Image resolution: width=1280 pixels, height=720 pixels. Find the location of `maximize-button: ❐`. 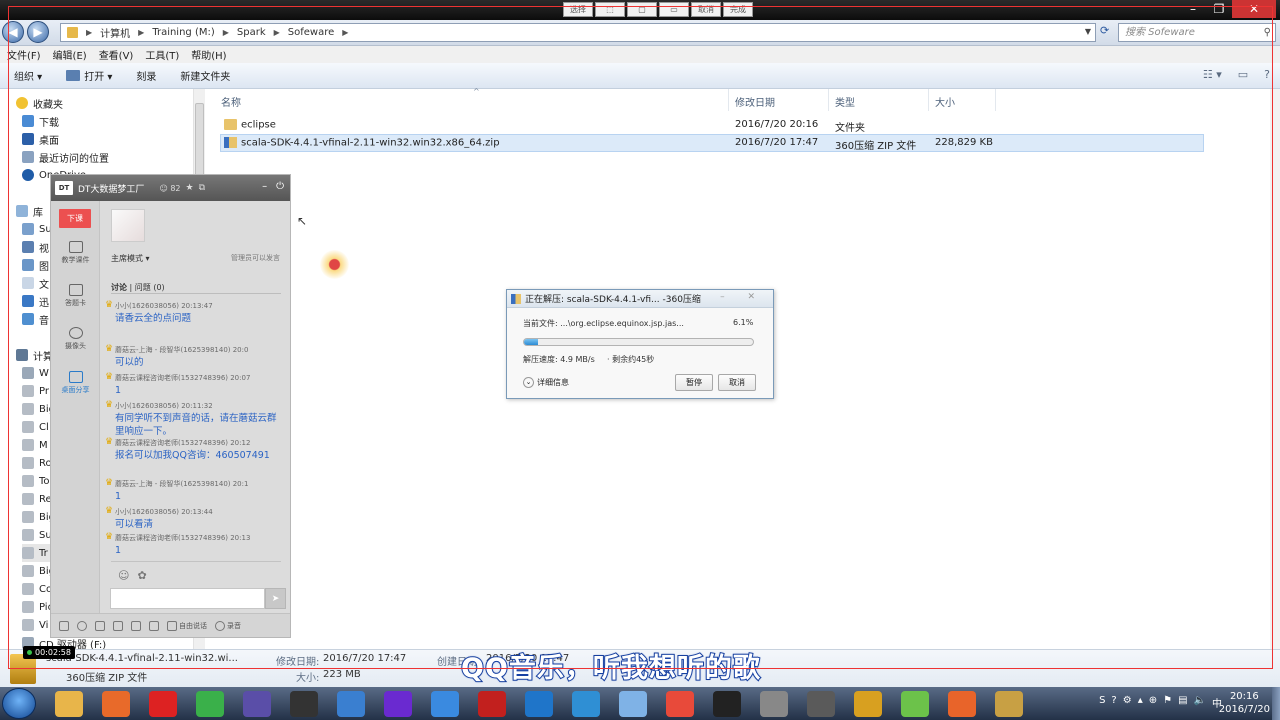

maximize-button: ❐ is located at coordinates (1219, 9).